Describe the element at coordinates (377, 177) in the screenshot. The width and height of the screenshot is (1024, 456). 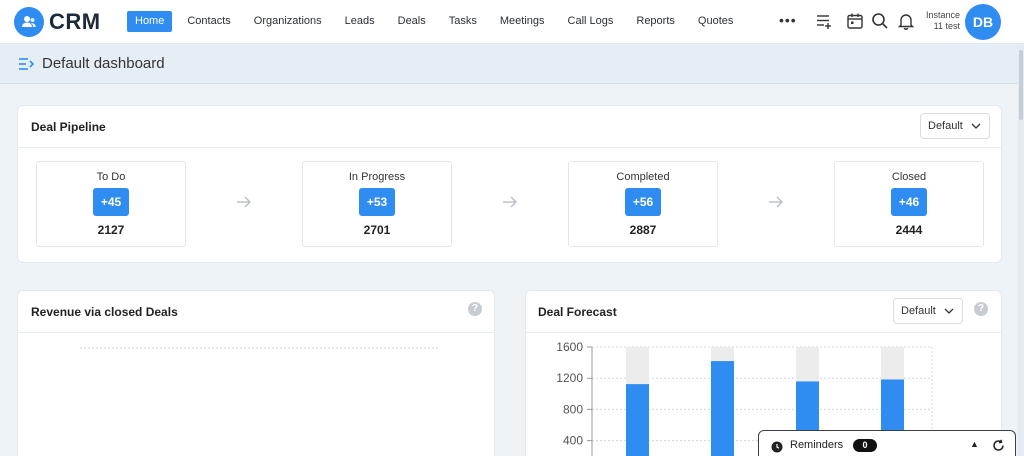
I see `stage-name: In Progress` at that location.